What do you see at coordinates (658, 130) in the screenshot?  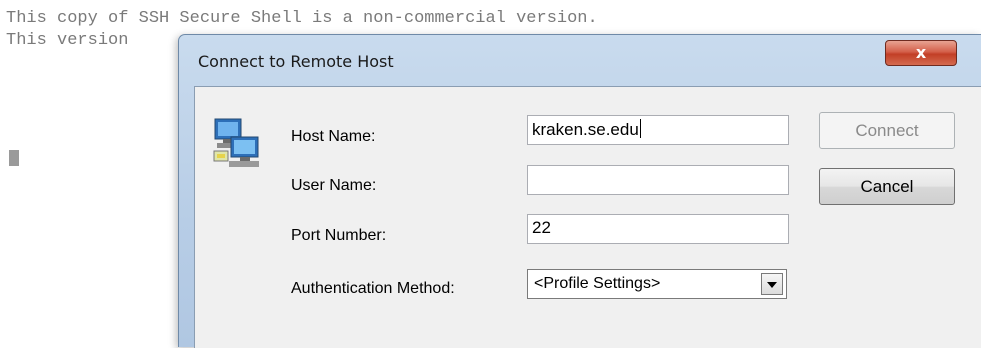 I see `host-name-input: kraken.se.edu` at bounding box center [658, 130].